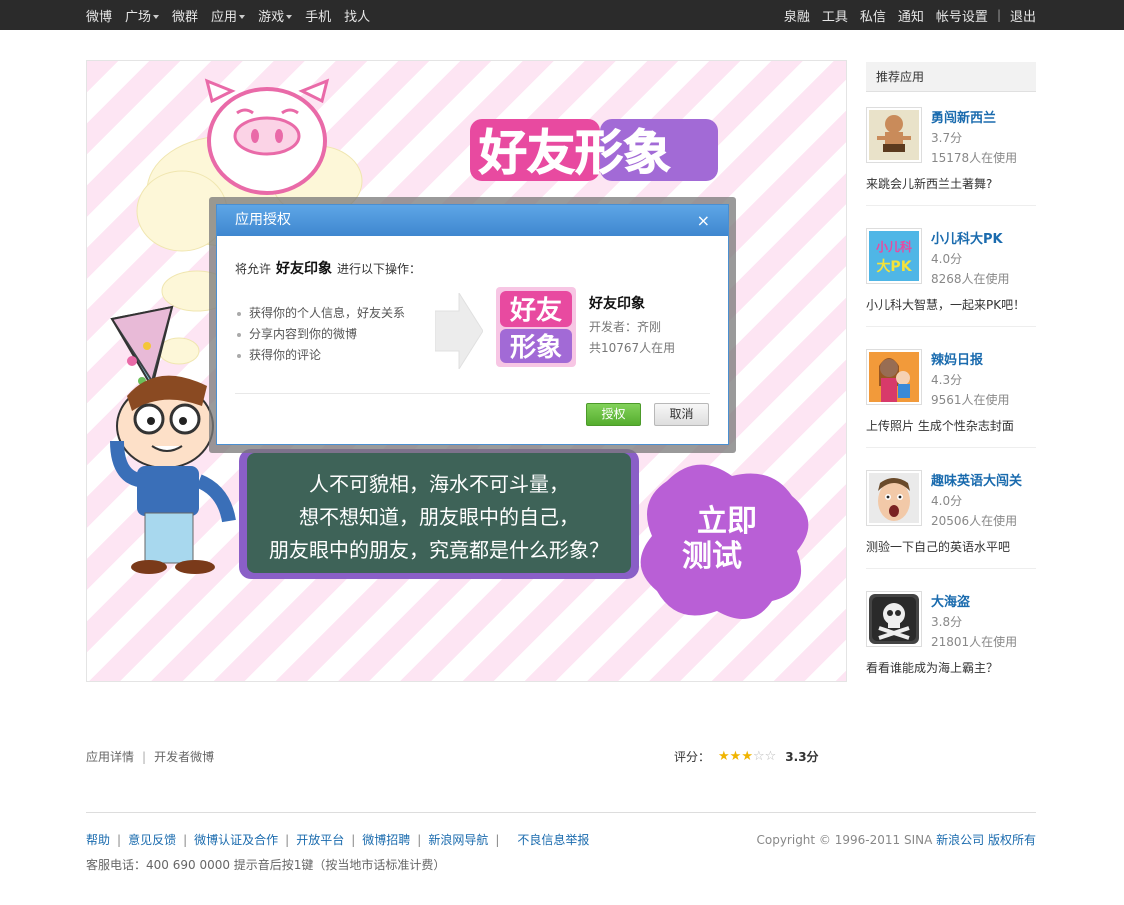 The image size is (1124, 905). I want to click on nav-apps-label: 应用, so click(224, 17).